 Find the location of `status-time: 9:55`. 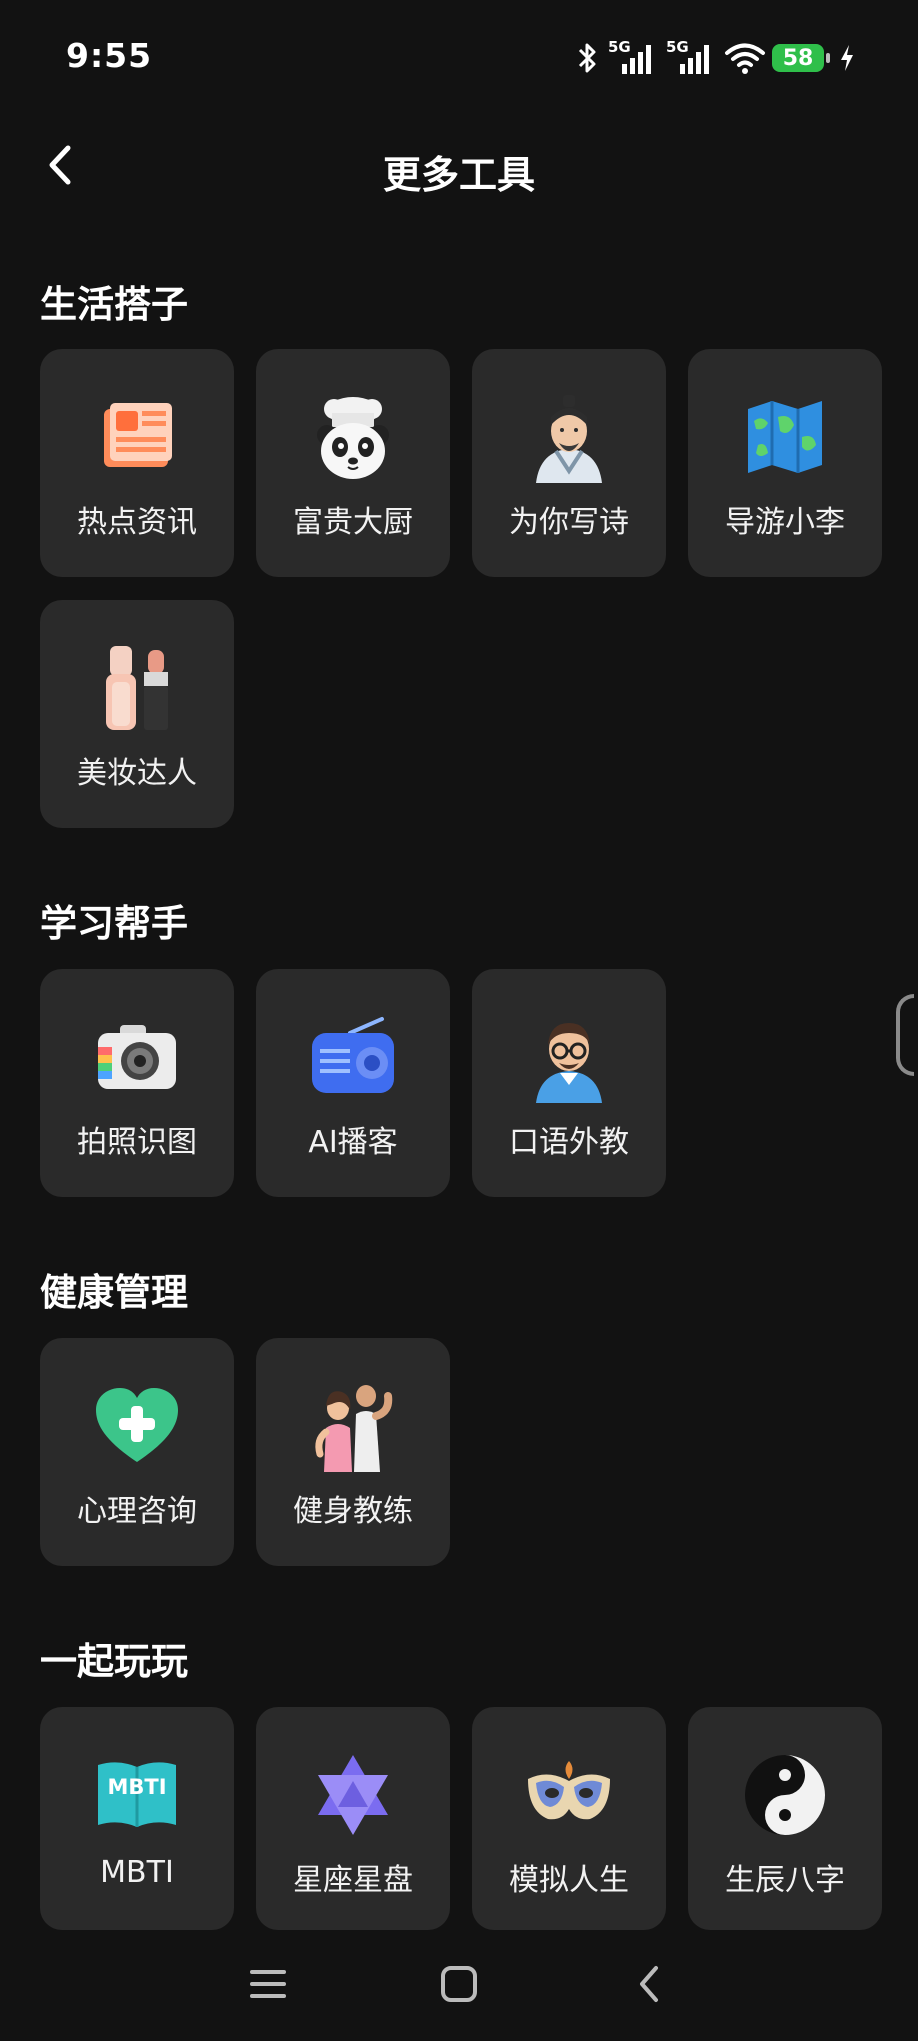

status-time: 9:55 is located at coordinates (109, 55).